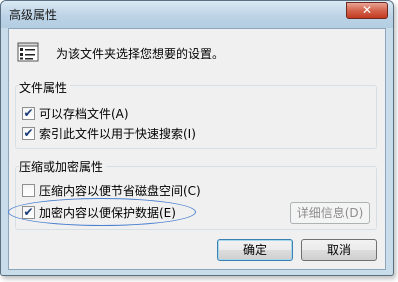  I want to click on ok-button: 确定, so click(255, 250).